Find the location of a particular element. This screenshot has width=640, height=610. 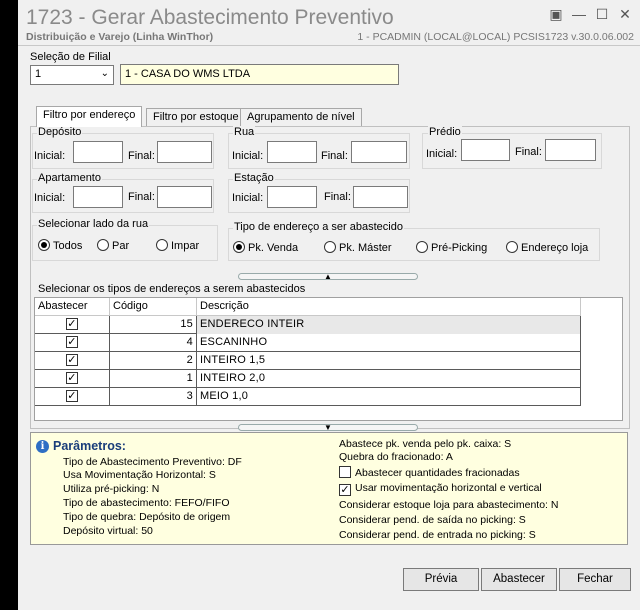

filial-label: Seleção de Filial is located at coordinates (70, 57).